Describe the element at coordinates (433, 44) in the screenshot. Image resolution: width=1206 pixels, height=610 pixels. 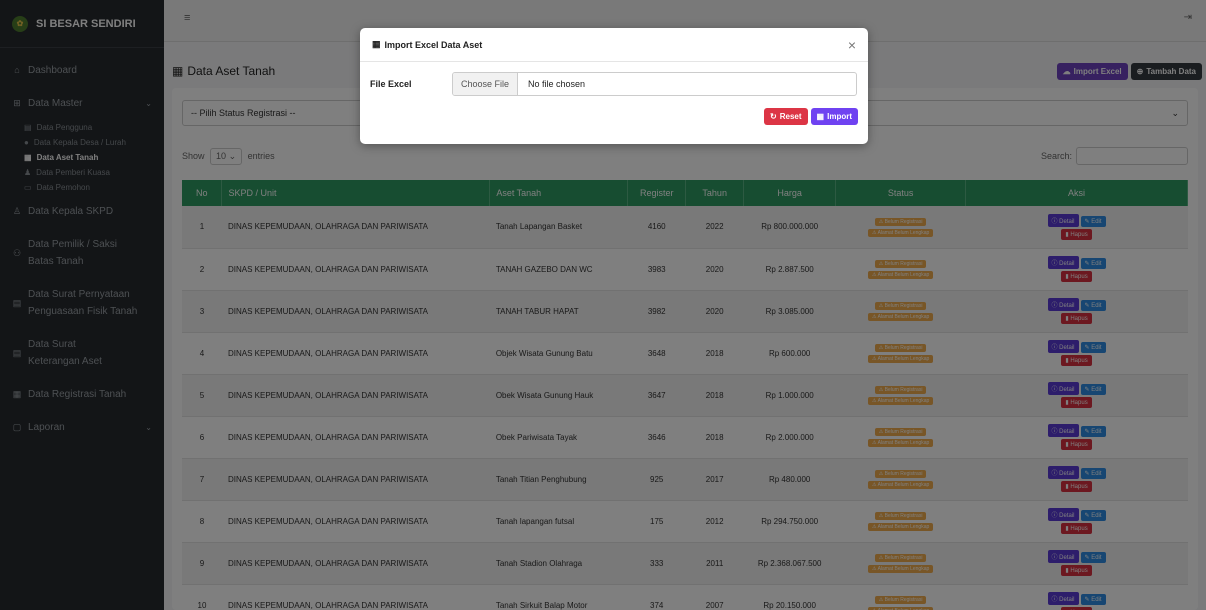
I see `modal-title-text: Import Excel Data Aset` at that location.